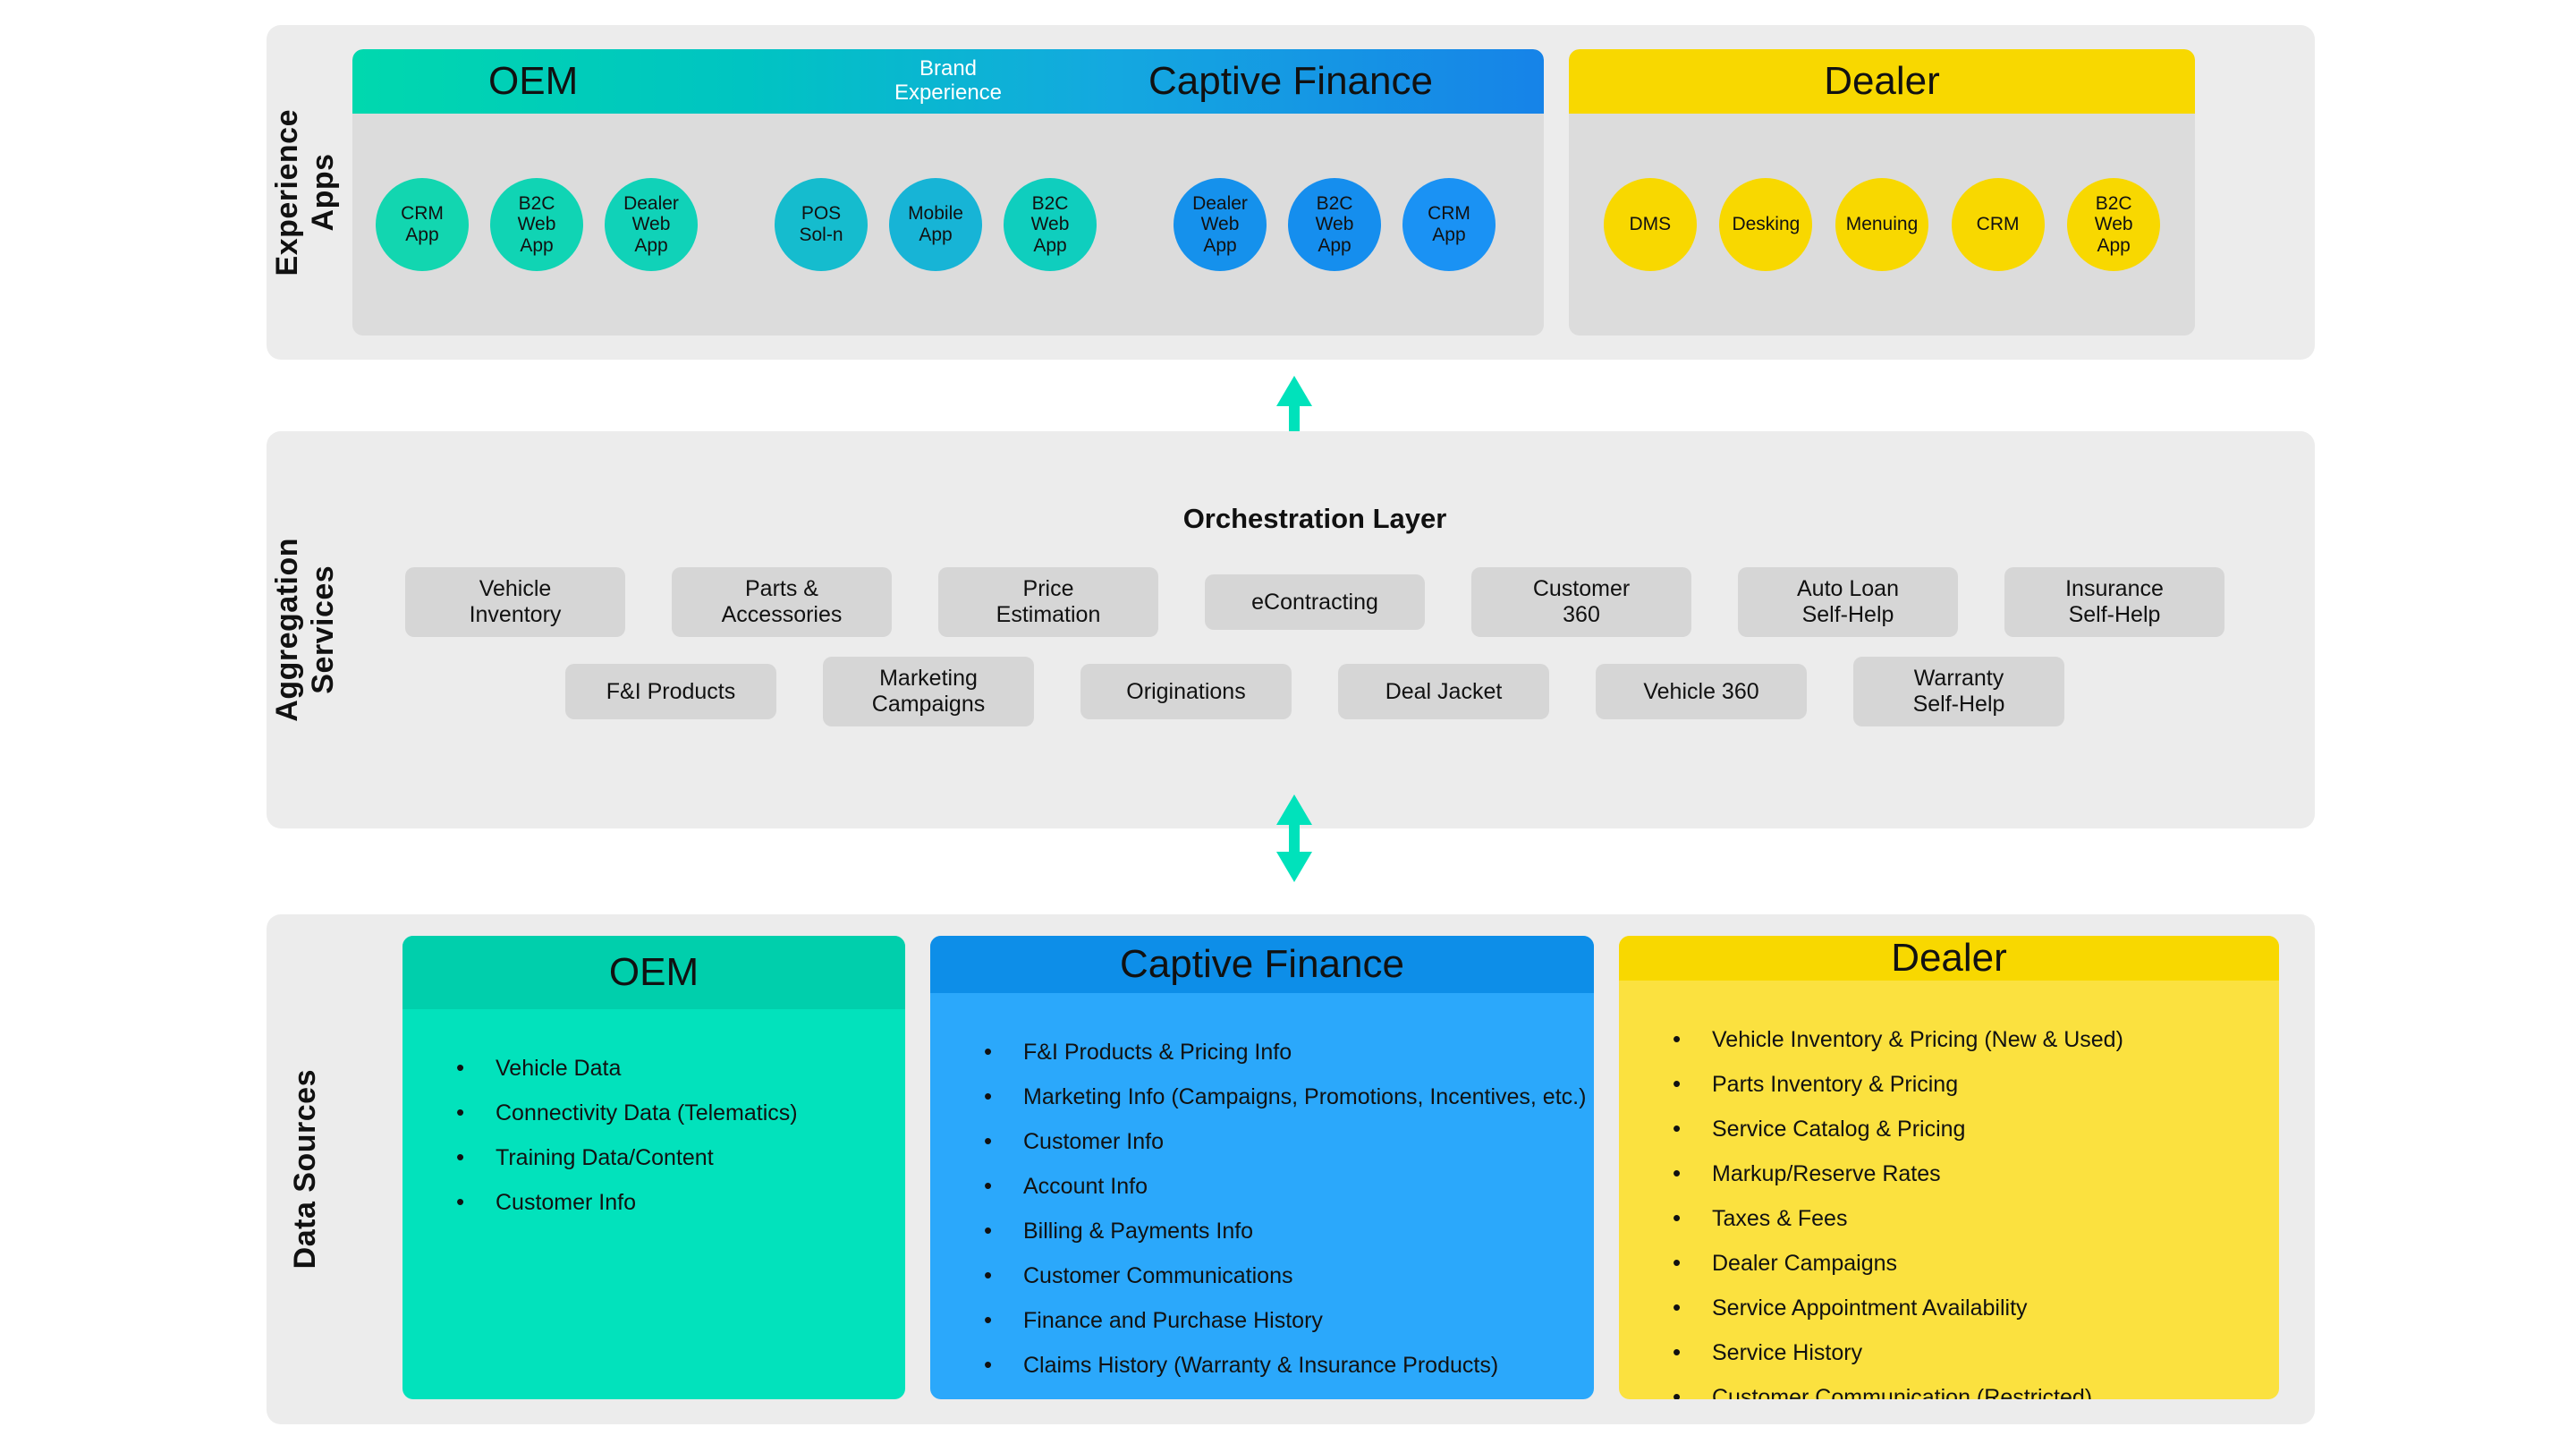 This screenshot has height=1444, width=2576. What do you see at coordinates (2114, 224) in the screenshot?
I see `app-circle-dealer-b2c-web: B2C Web App` at bounding box center [2114, 224].